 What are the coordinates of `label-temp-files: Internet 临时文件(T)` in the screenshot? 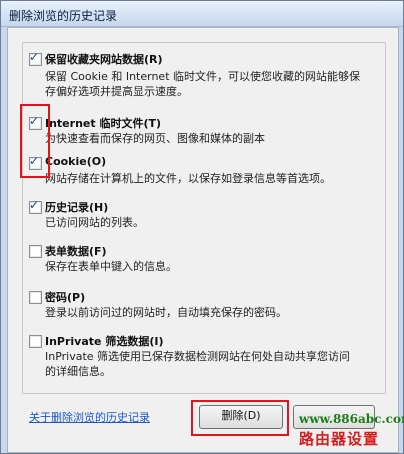 It's located at (103, 123).